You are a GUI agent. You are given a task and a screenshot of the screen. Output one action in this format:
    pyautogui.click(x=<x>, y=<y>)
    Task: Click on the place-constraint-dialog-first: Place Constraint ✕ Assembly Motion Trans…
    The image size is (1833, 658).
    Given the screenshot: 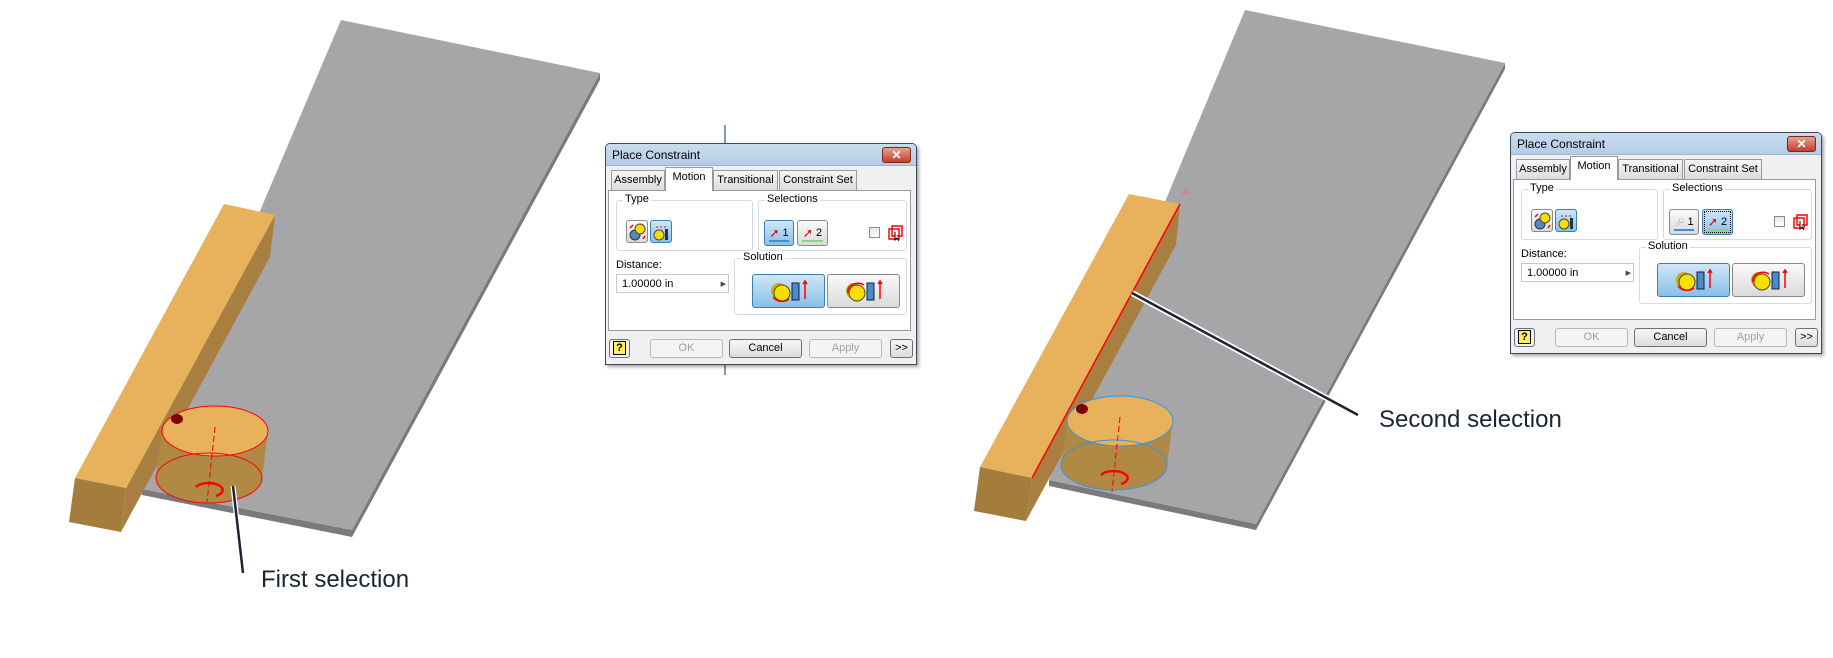 What is the action you would take?
    pyautogui.click(x=761, y=254)
    